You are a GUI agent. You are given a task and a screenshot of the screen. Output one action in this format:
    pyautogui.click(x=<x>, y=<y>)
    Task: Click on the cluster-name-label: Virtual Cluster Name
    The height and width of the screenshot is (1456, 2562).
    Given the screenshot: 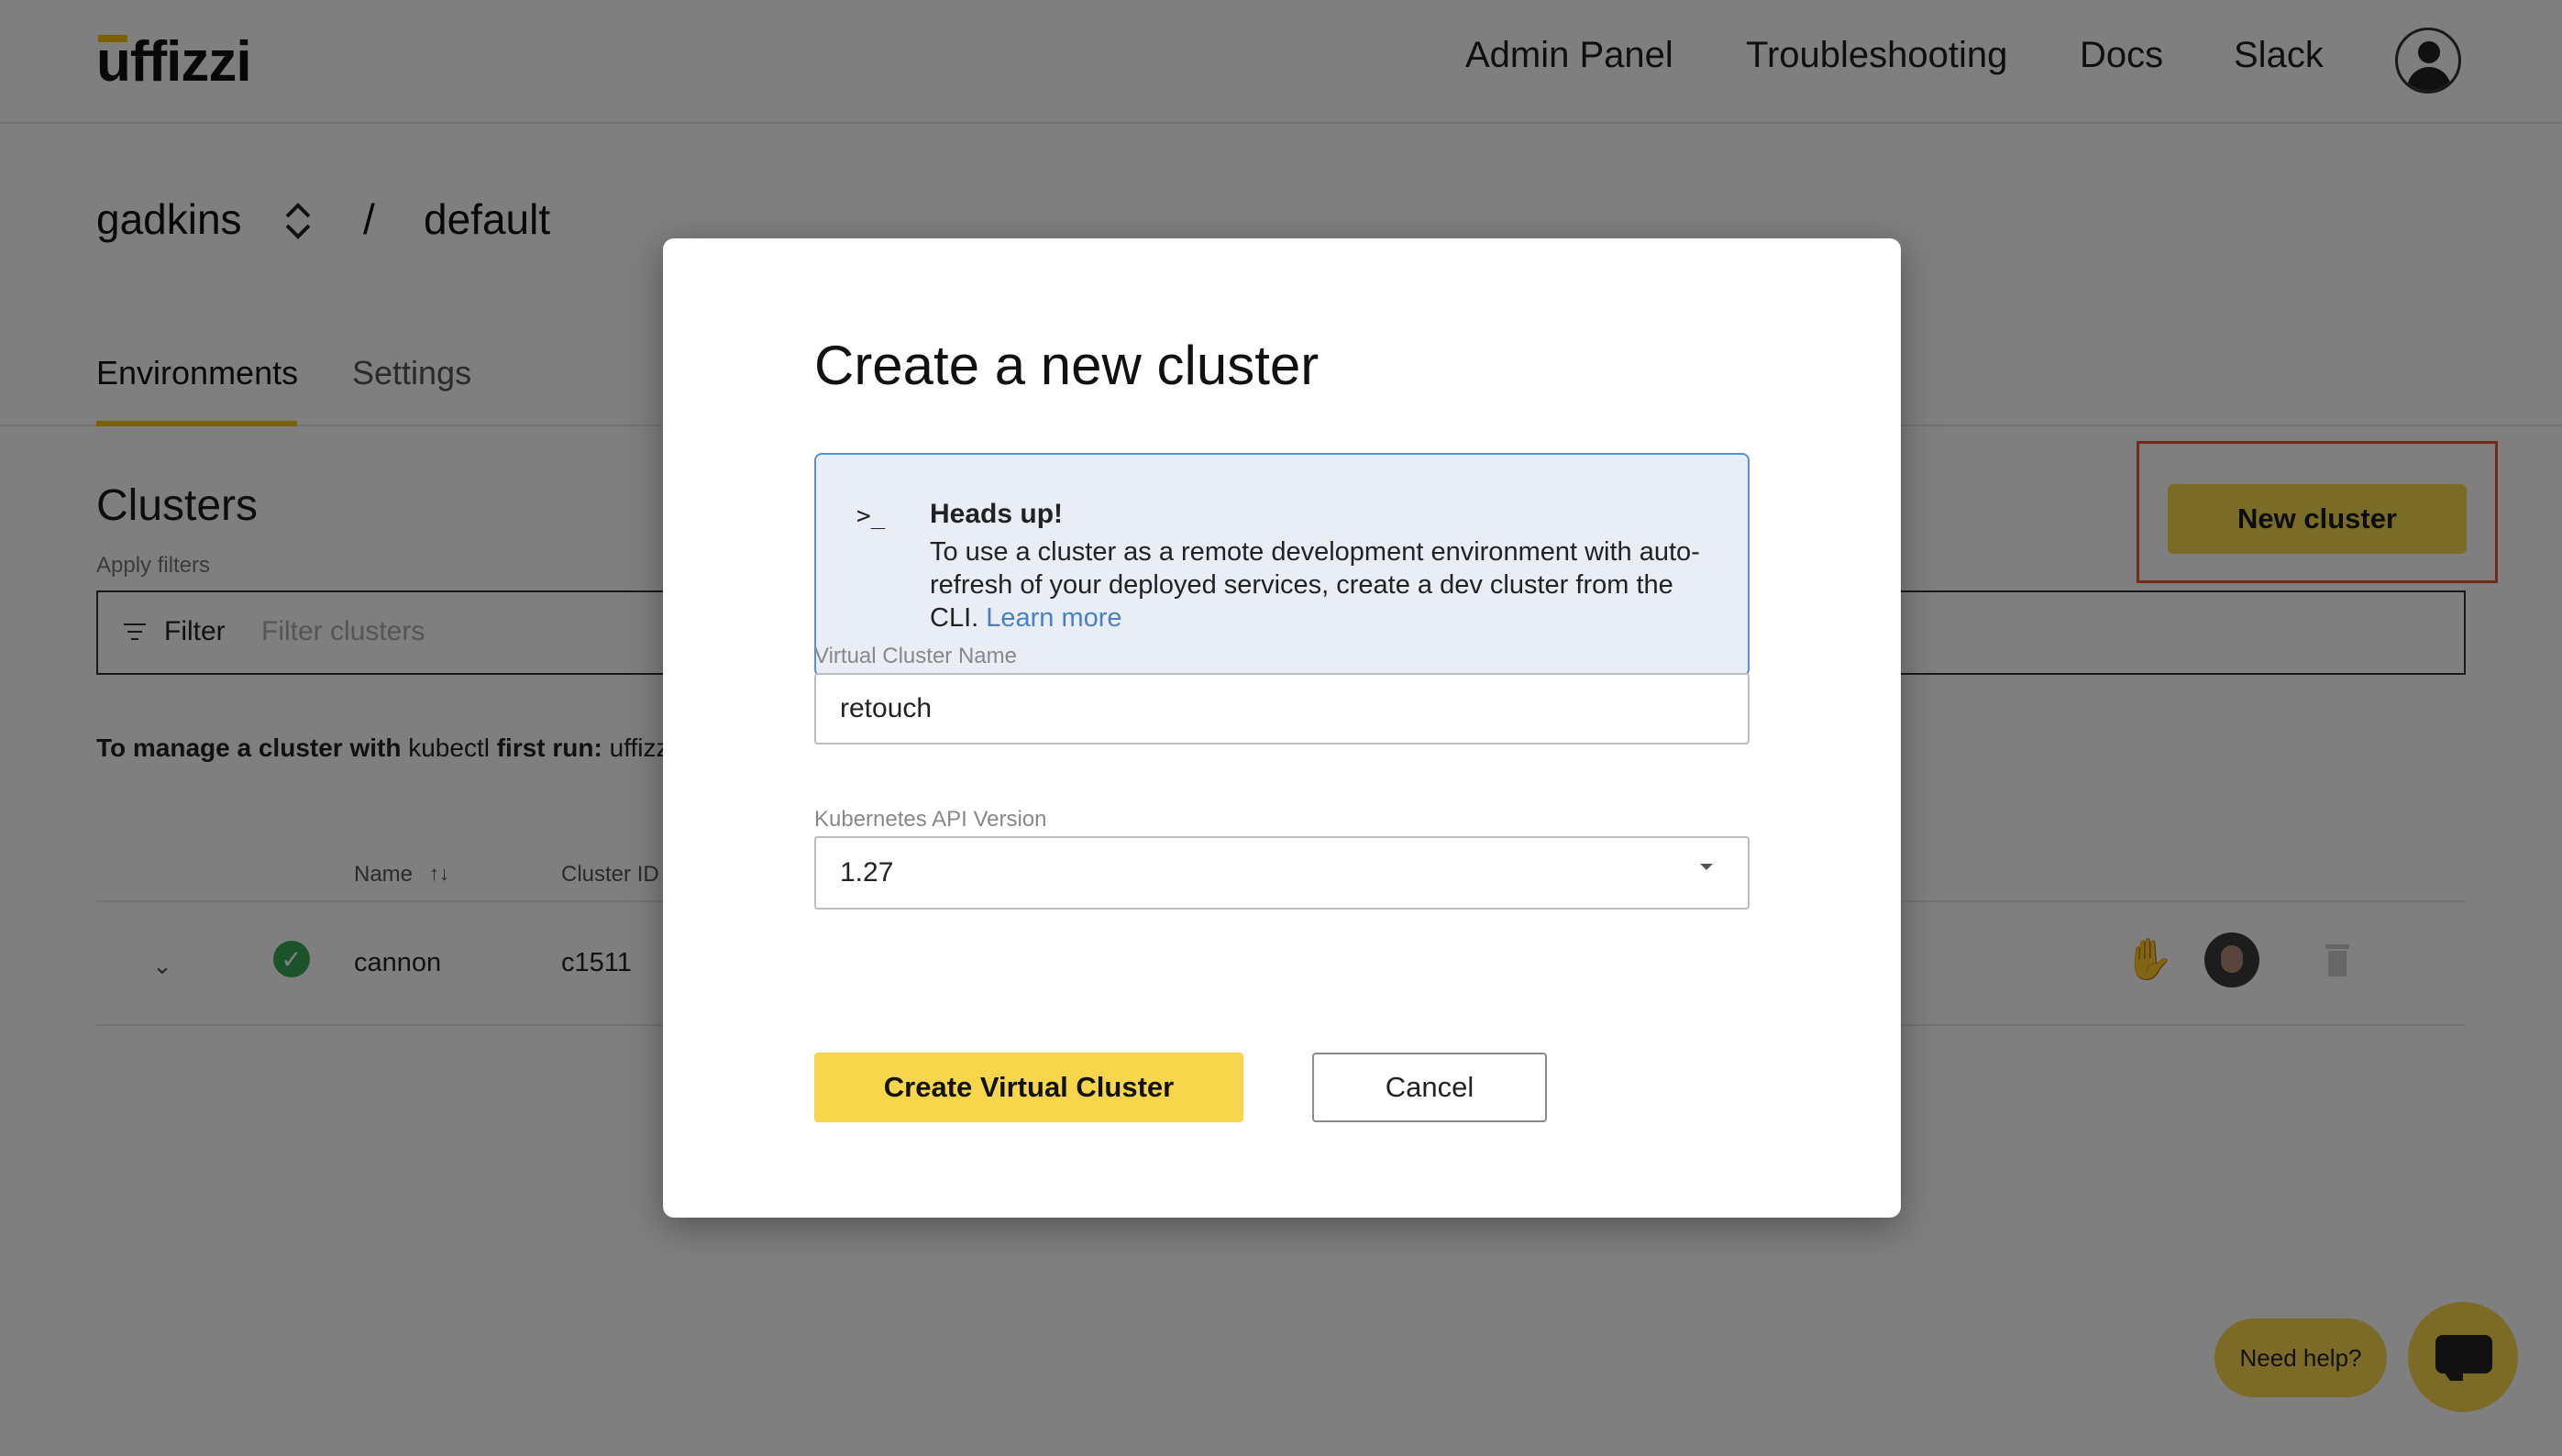 What is the action you would take?
    pyautogui.click(x=915, y=656)
    